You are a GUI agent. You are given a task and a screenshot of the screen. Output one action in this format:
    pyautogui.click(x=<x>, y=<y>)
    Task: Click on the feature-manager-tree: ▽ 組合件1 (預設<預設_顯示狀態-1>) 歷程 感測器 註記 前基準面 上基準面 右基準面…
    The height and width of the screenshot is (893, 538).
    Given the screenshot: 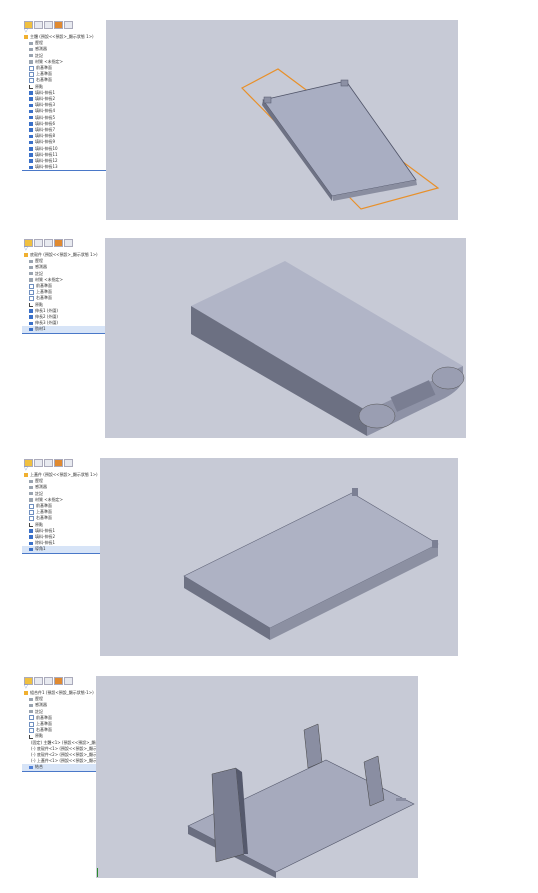 What is the action you would take?
    pyautogui.click(x=59, y=777)
    